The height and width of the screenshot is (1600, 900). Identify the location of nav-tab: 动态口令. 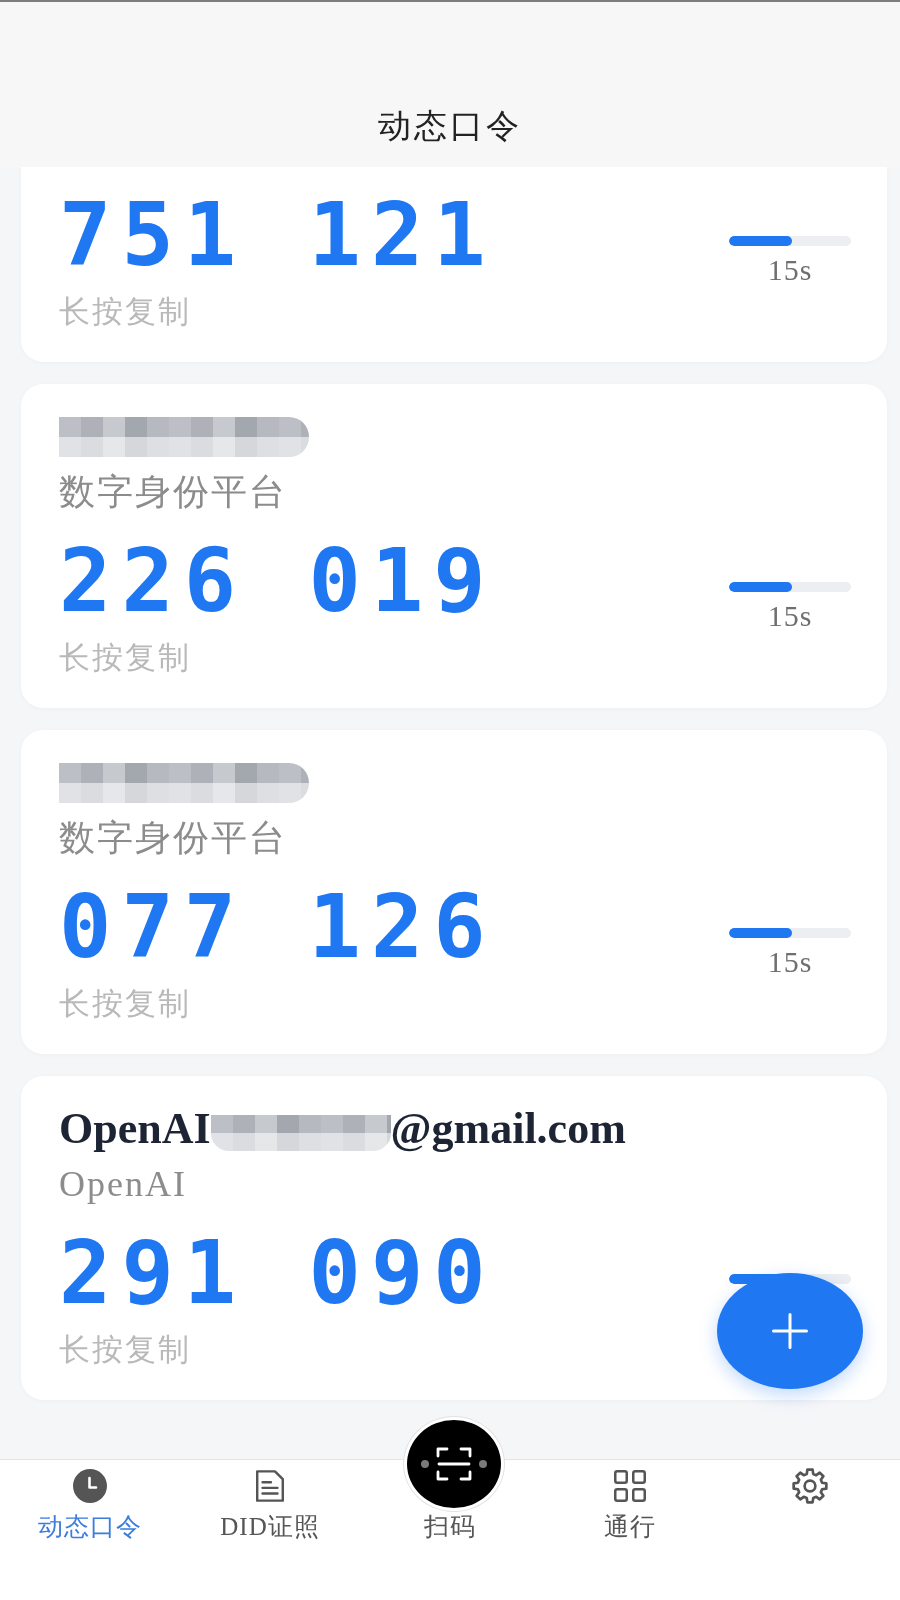
(90, 1505).